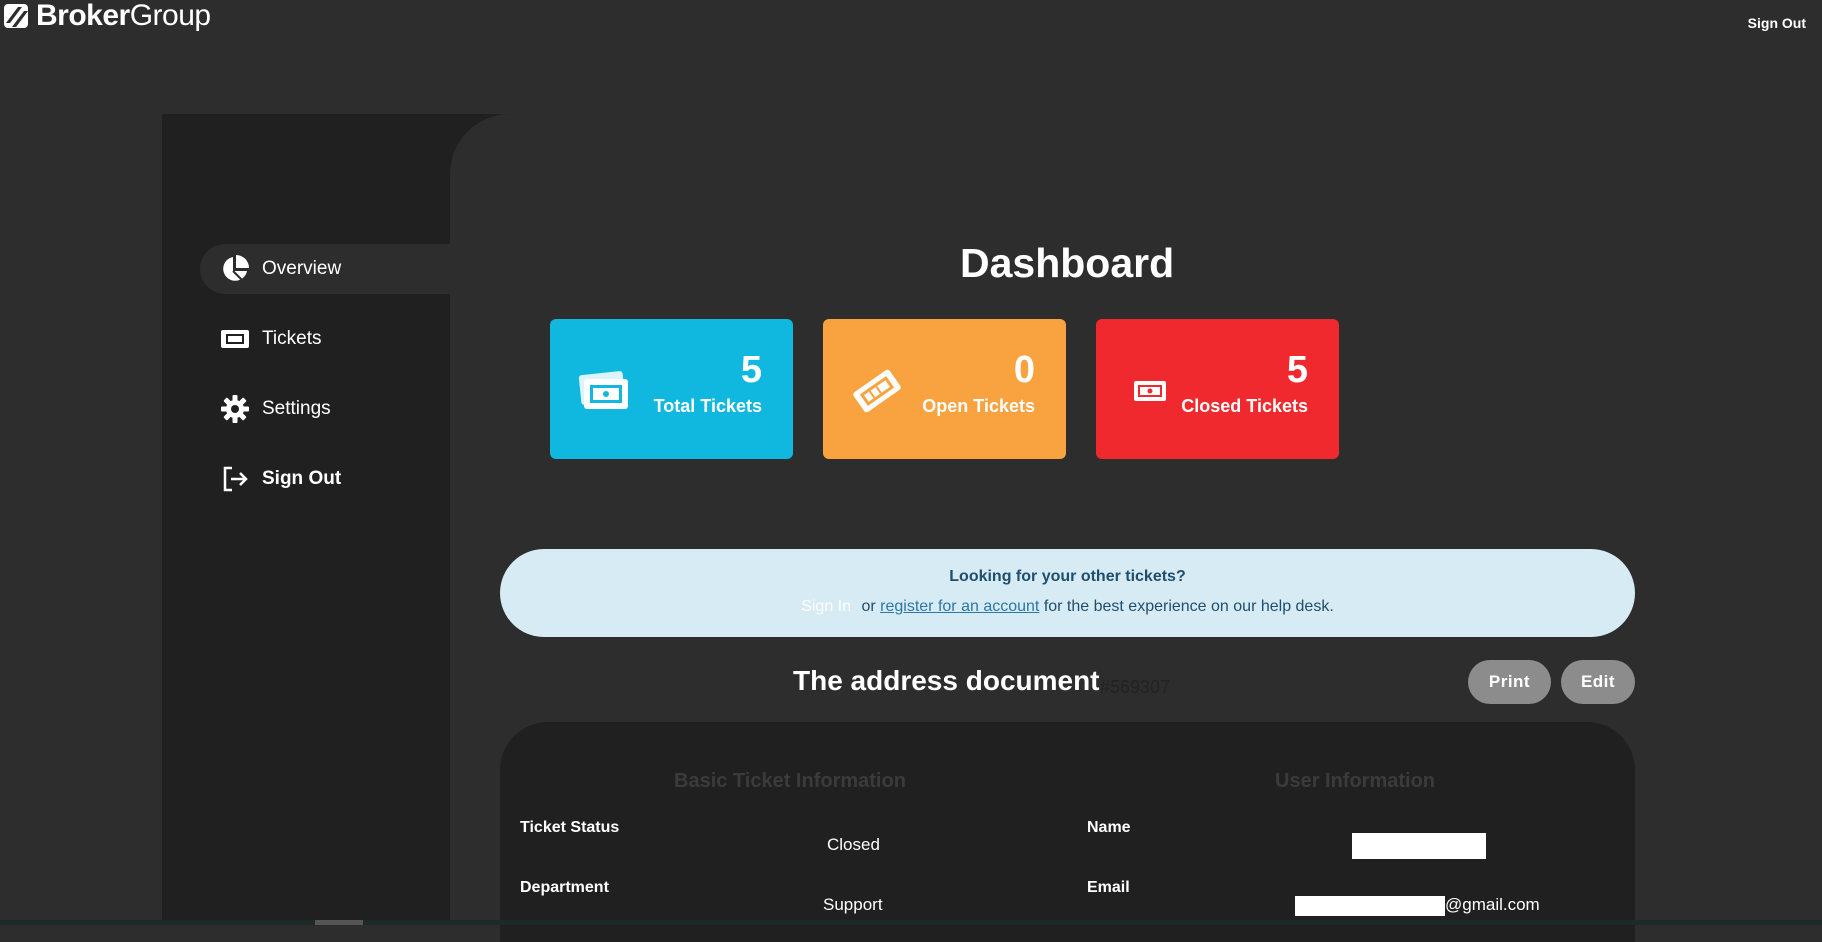  I want to click on card-label: Open Tickets, so click(978, 406).